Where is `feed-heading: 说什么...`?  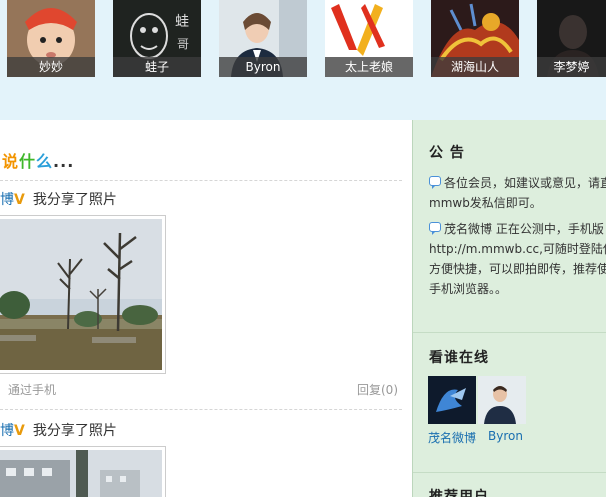 feed-heading: 说什么... is located at coordinates (38, 161).